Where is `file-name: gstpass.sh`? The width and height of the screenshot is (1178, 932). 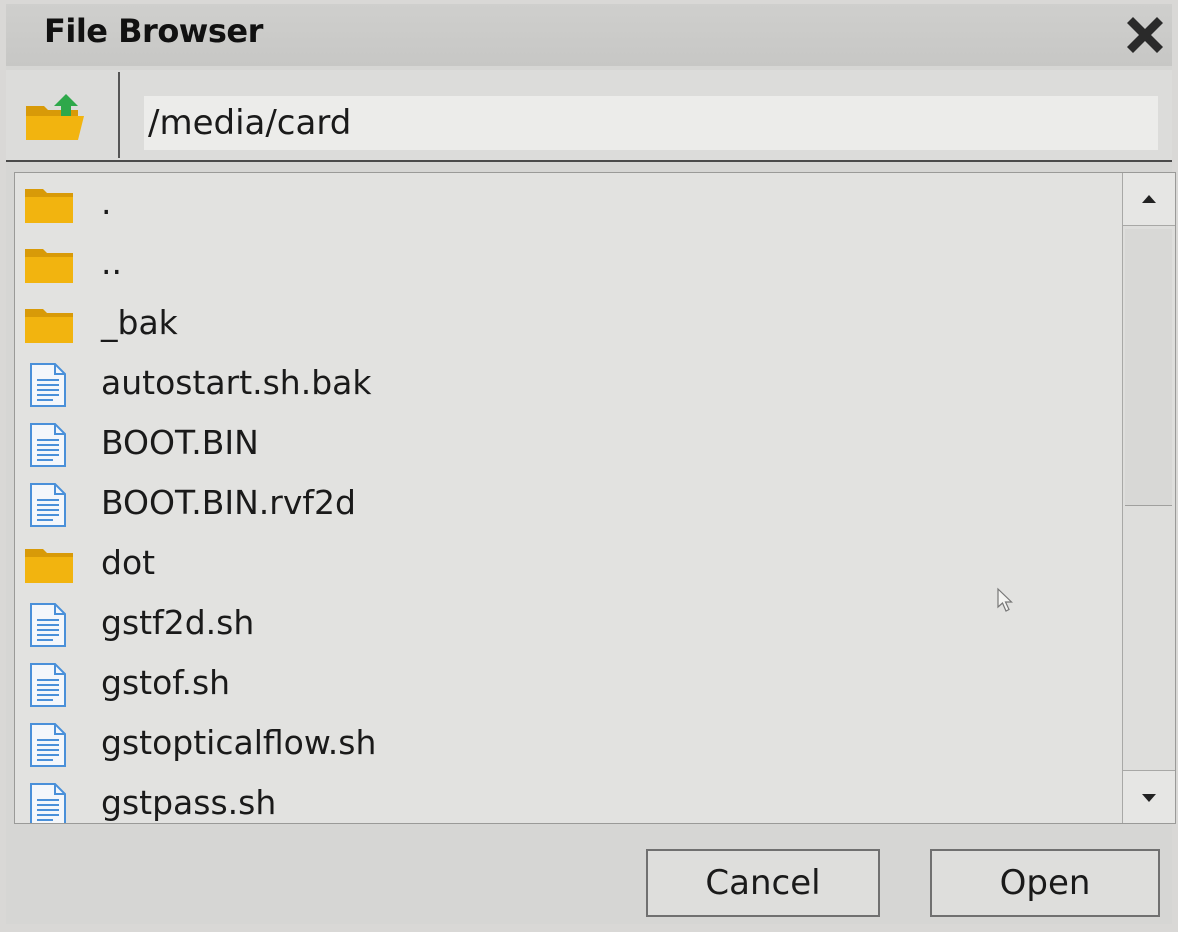 file-name: gstpass.sh is located at coordinates (189, 802).